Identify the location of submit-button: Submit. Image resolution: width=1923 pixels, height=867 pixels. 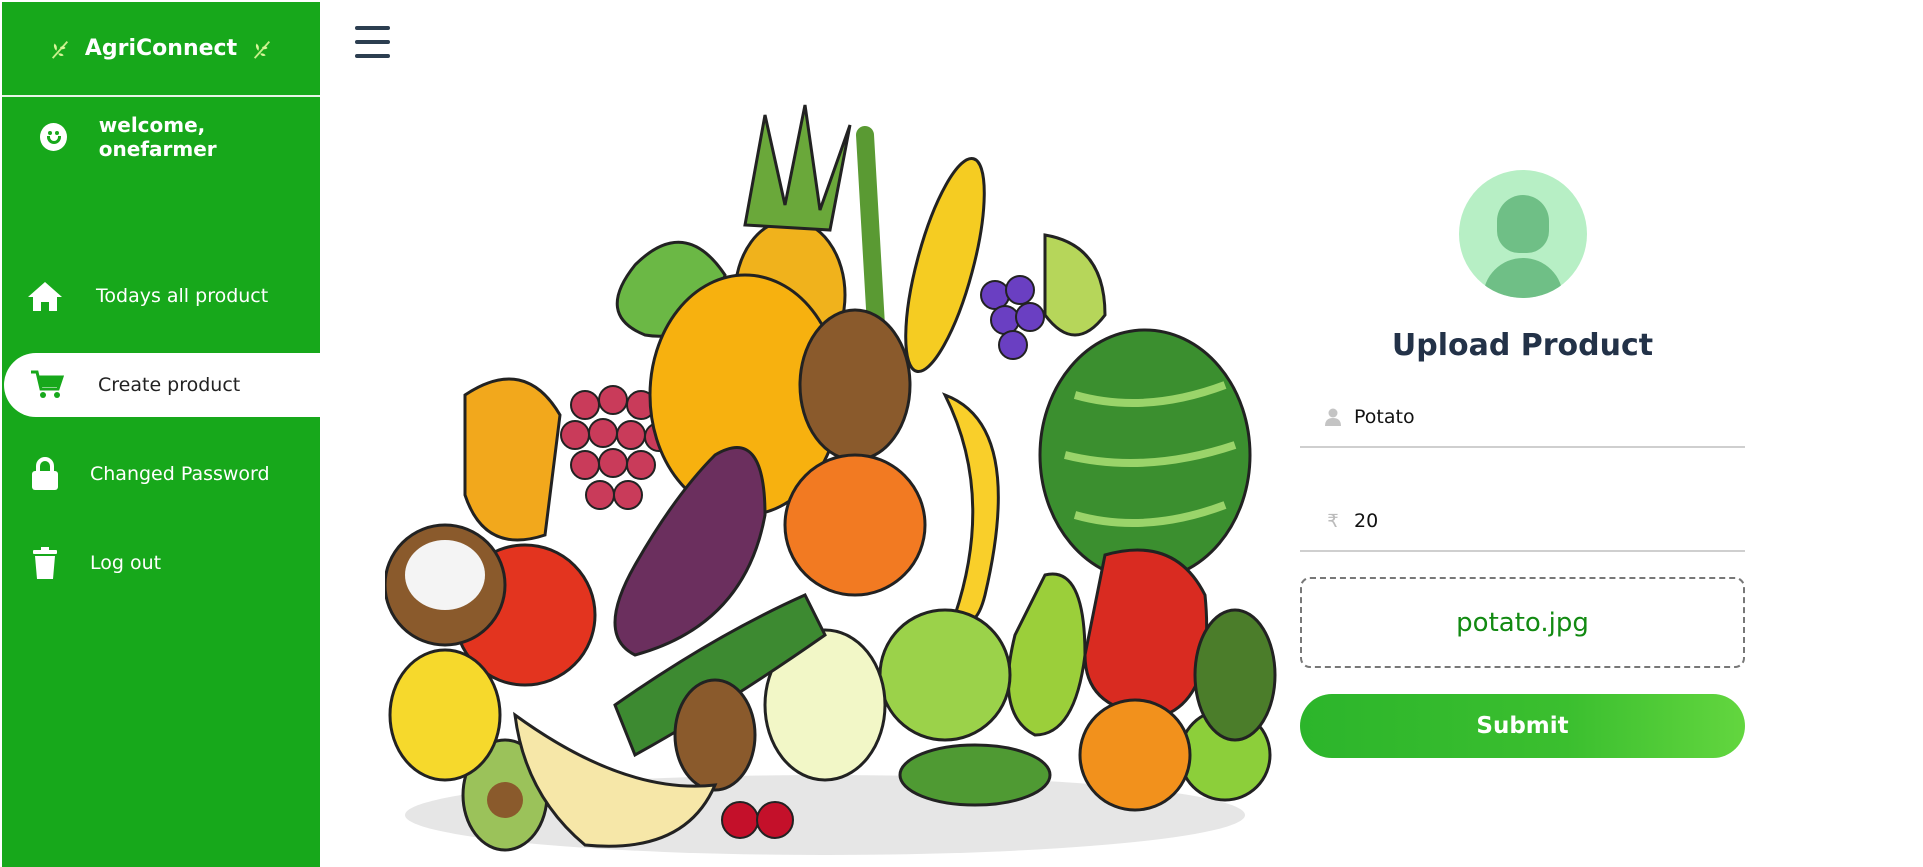
(1522, 726).